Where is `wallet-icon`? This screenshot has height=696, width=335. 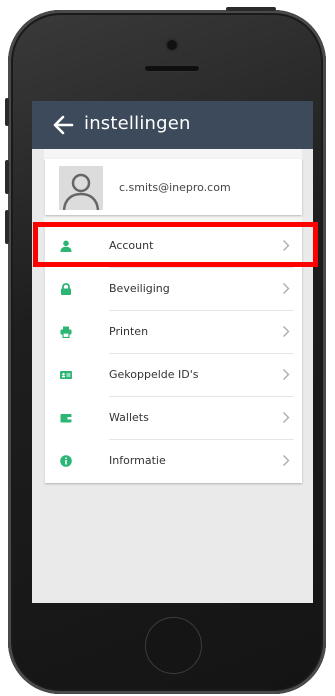 wallet-icon is located at coordinates (66, 418).